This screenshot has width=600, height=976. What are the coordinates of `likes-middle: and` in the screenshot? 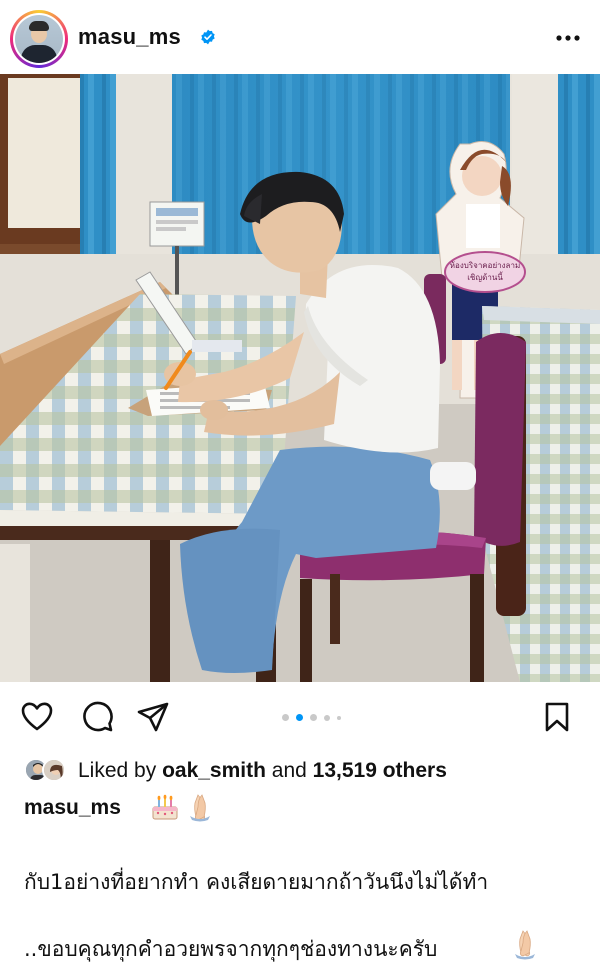 It's located at (289, 770).